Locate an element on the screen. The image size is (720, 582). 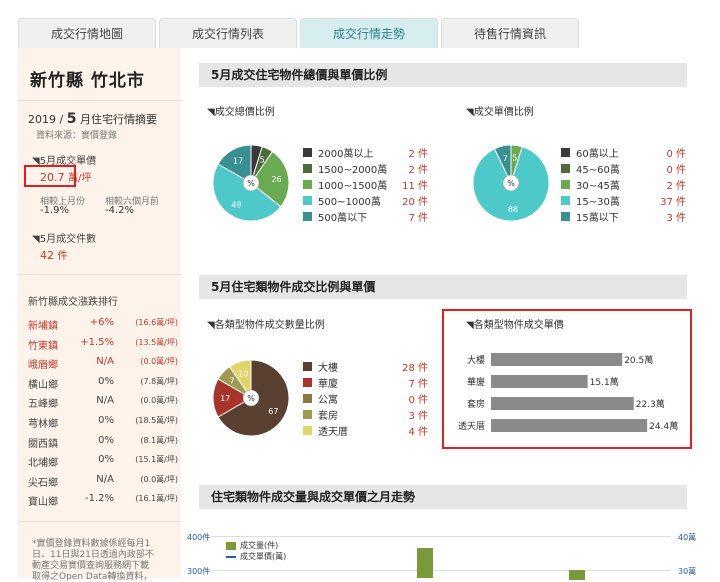
rank-row: 新埔鎮 +6% (16.6萬/坪) is located at coordinates (103, 324).